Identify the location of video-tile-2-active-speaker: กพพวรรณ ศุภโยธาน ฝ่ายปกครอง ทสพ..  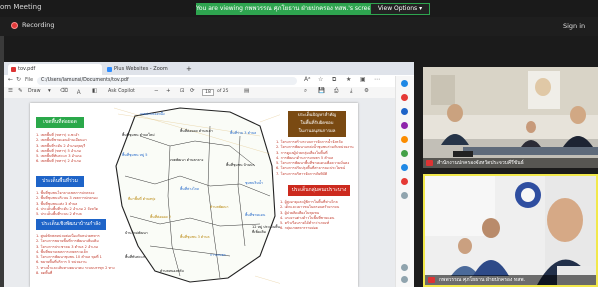
(510, 230).